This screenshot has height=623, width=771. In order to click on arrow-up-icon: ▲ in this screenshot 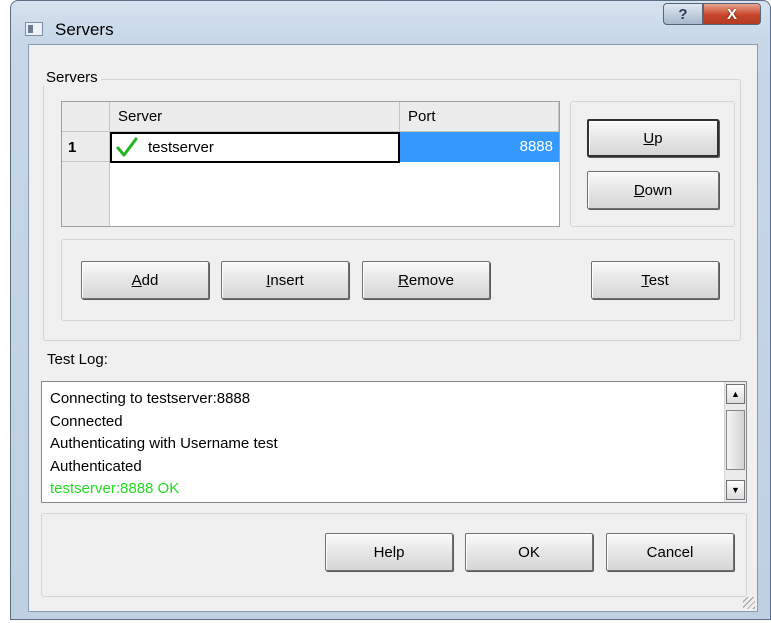, I will do `click(735, 394)`.